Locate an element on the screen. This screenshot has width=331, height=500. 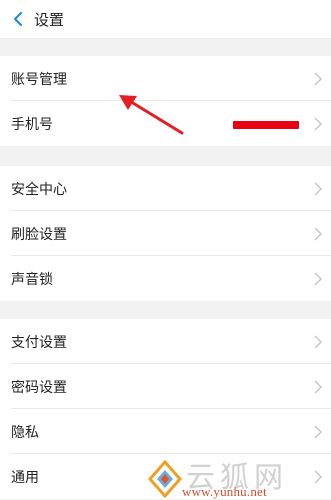
settings-item-phone-number: 手机号 is located at coordinates (165, 123).